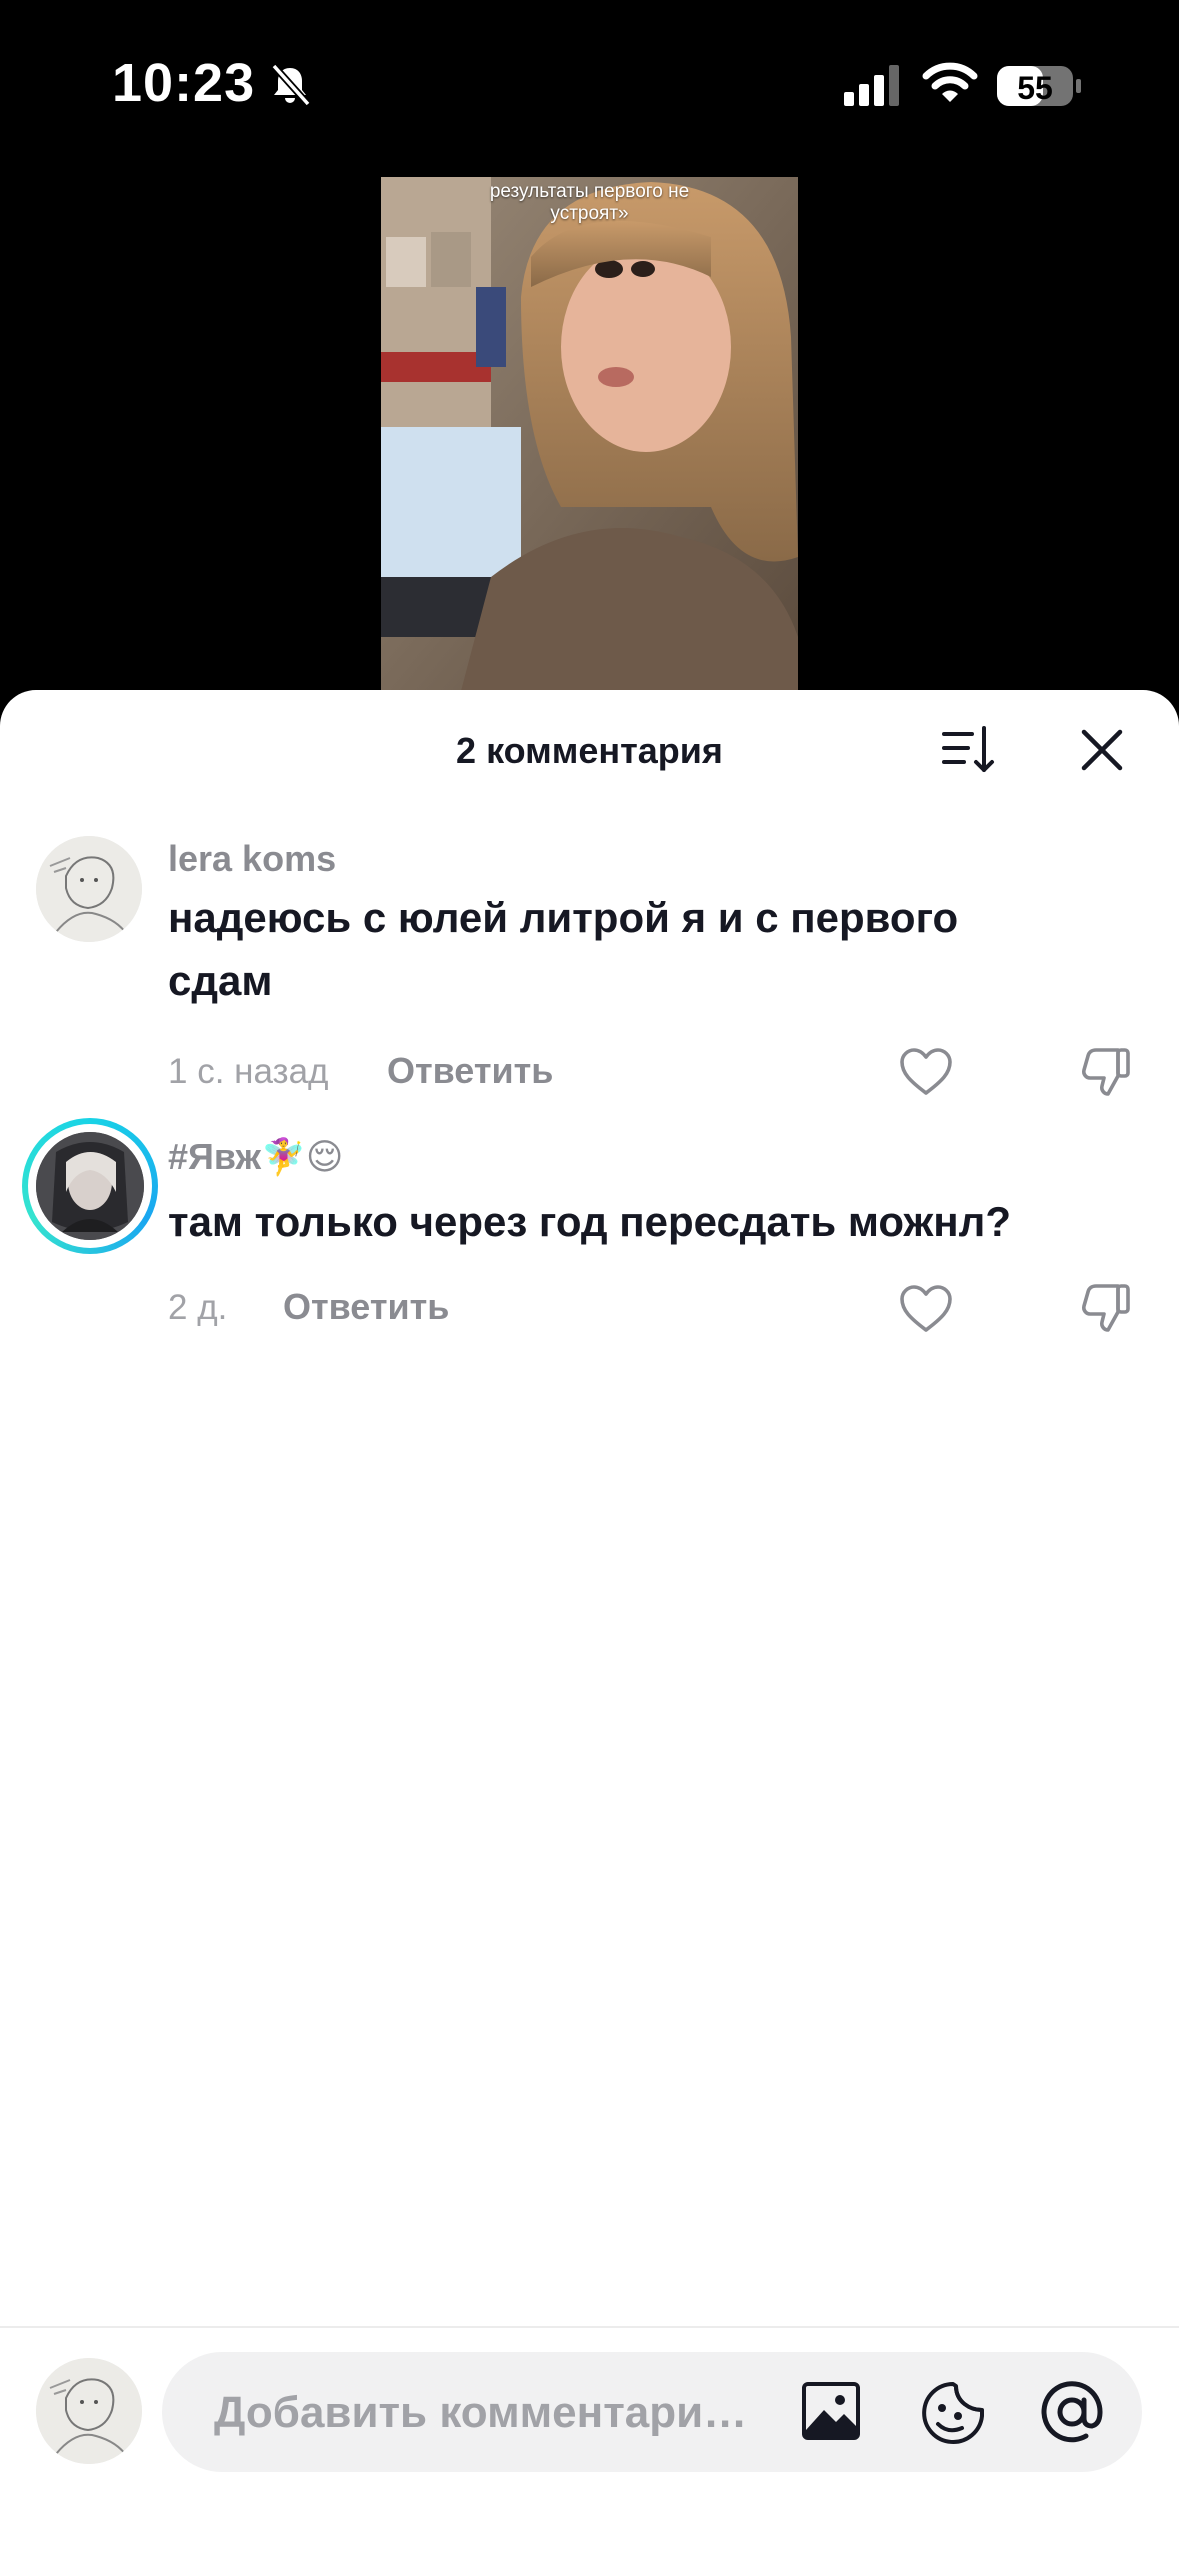  I want to click on signal-icon, so click(871, 85).